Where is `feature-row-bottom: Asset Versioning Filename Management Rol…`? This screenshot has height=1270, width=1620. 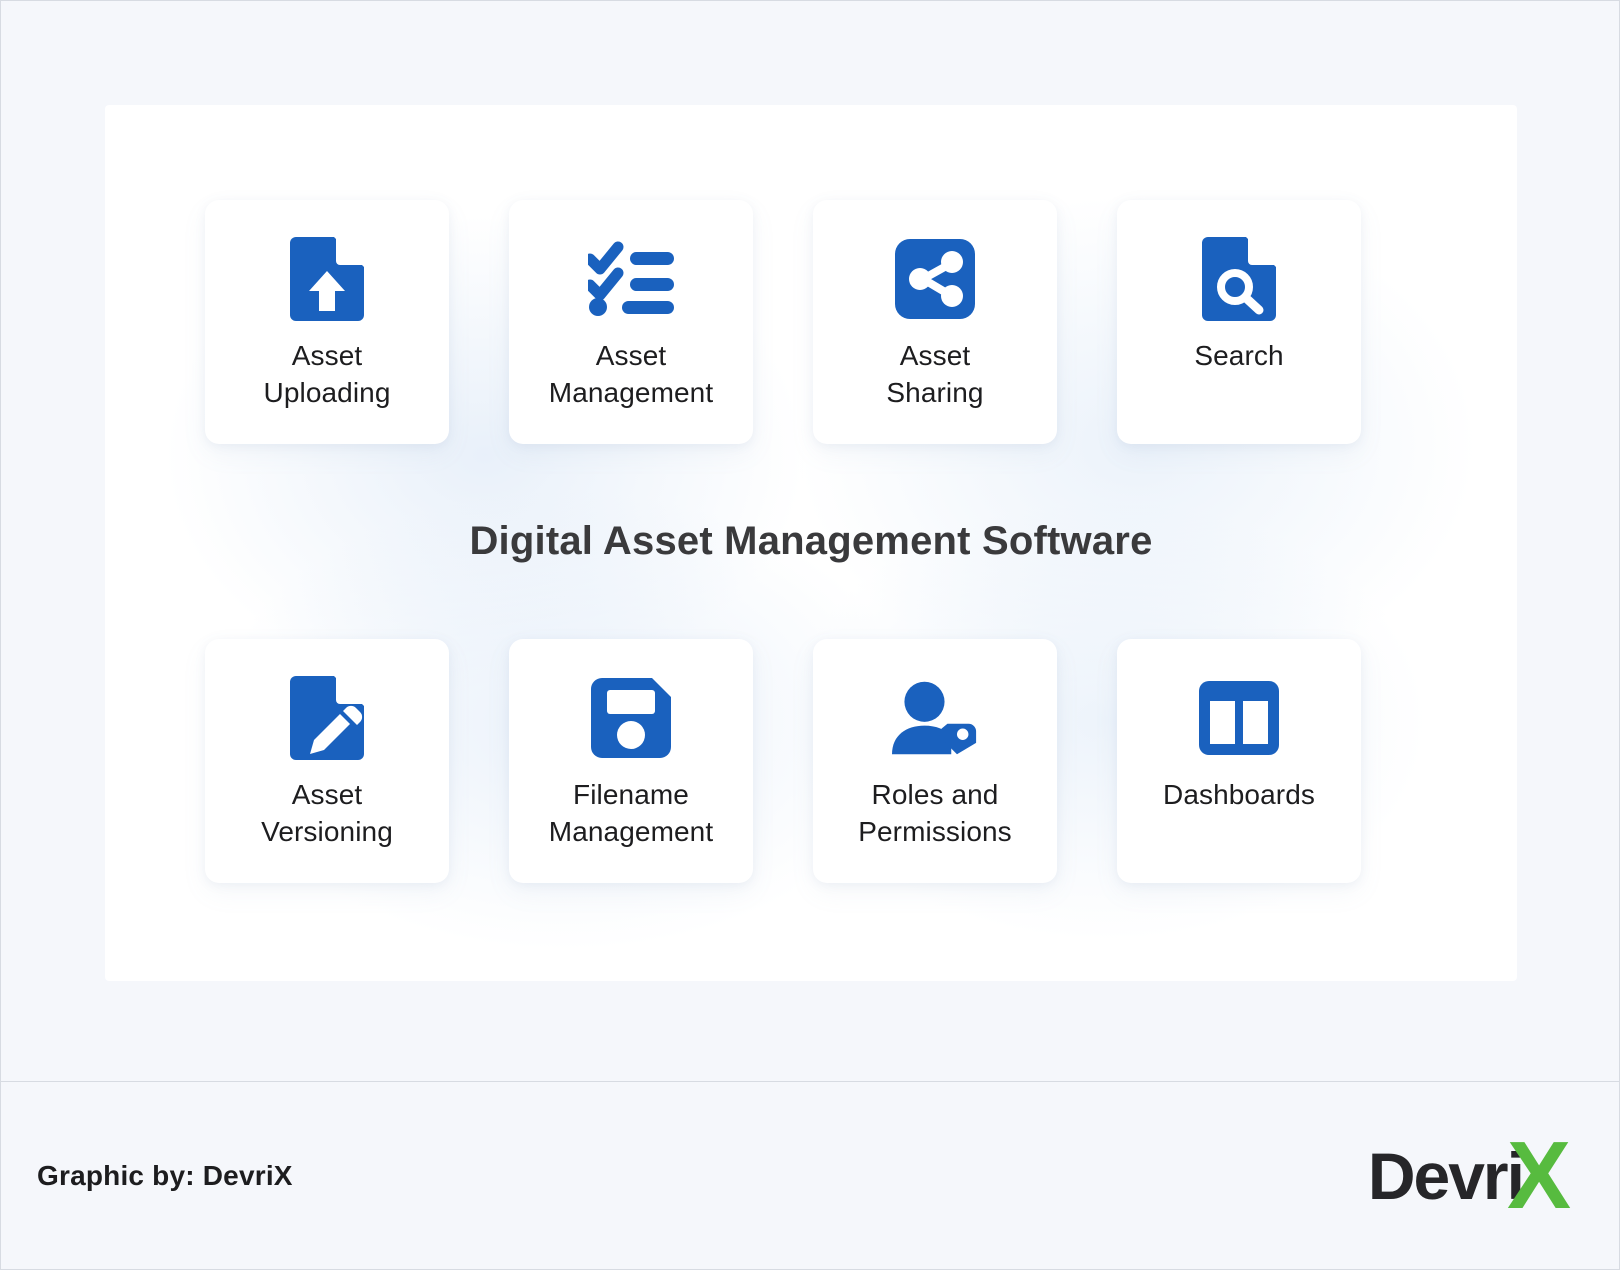 feature-row-bottom: Asset Versioning Filename Management Rol… is located at coordinates (811, 761).